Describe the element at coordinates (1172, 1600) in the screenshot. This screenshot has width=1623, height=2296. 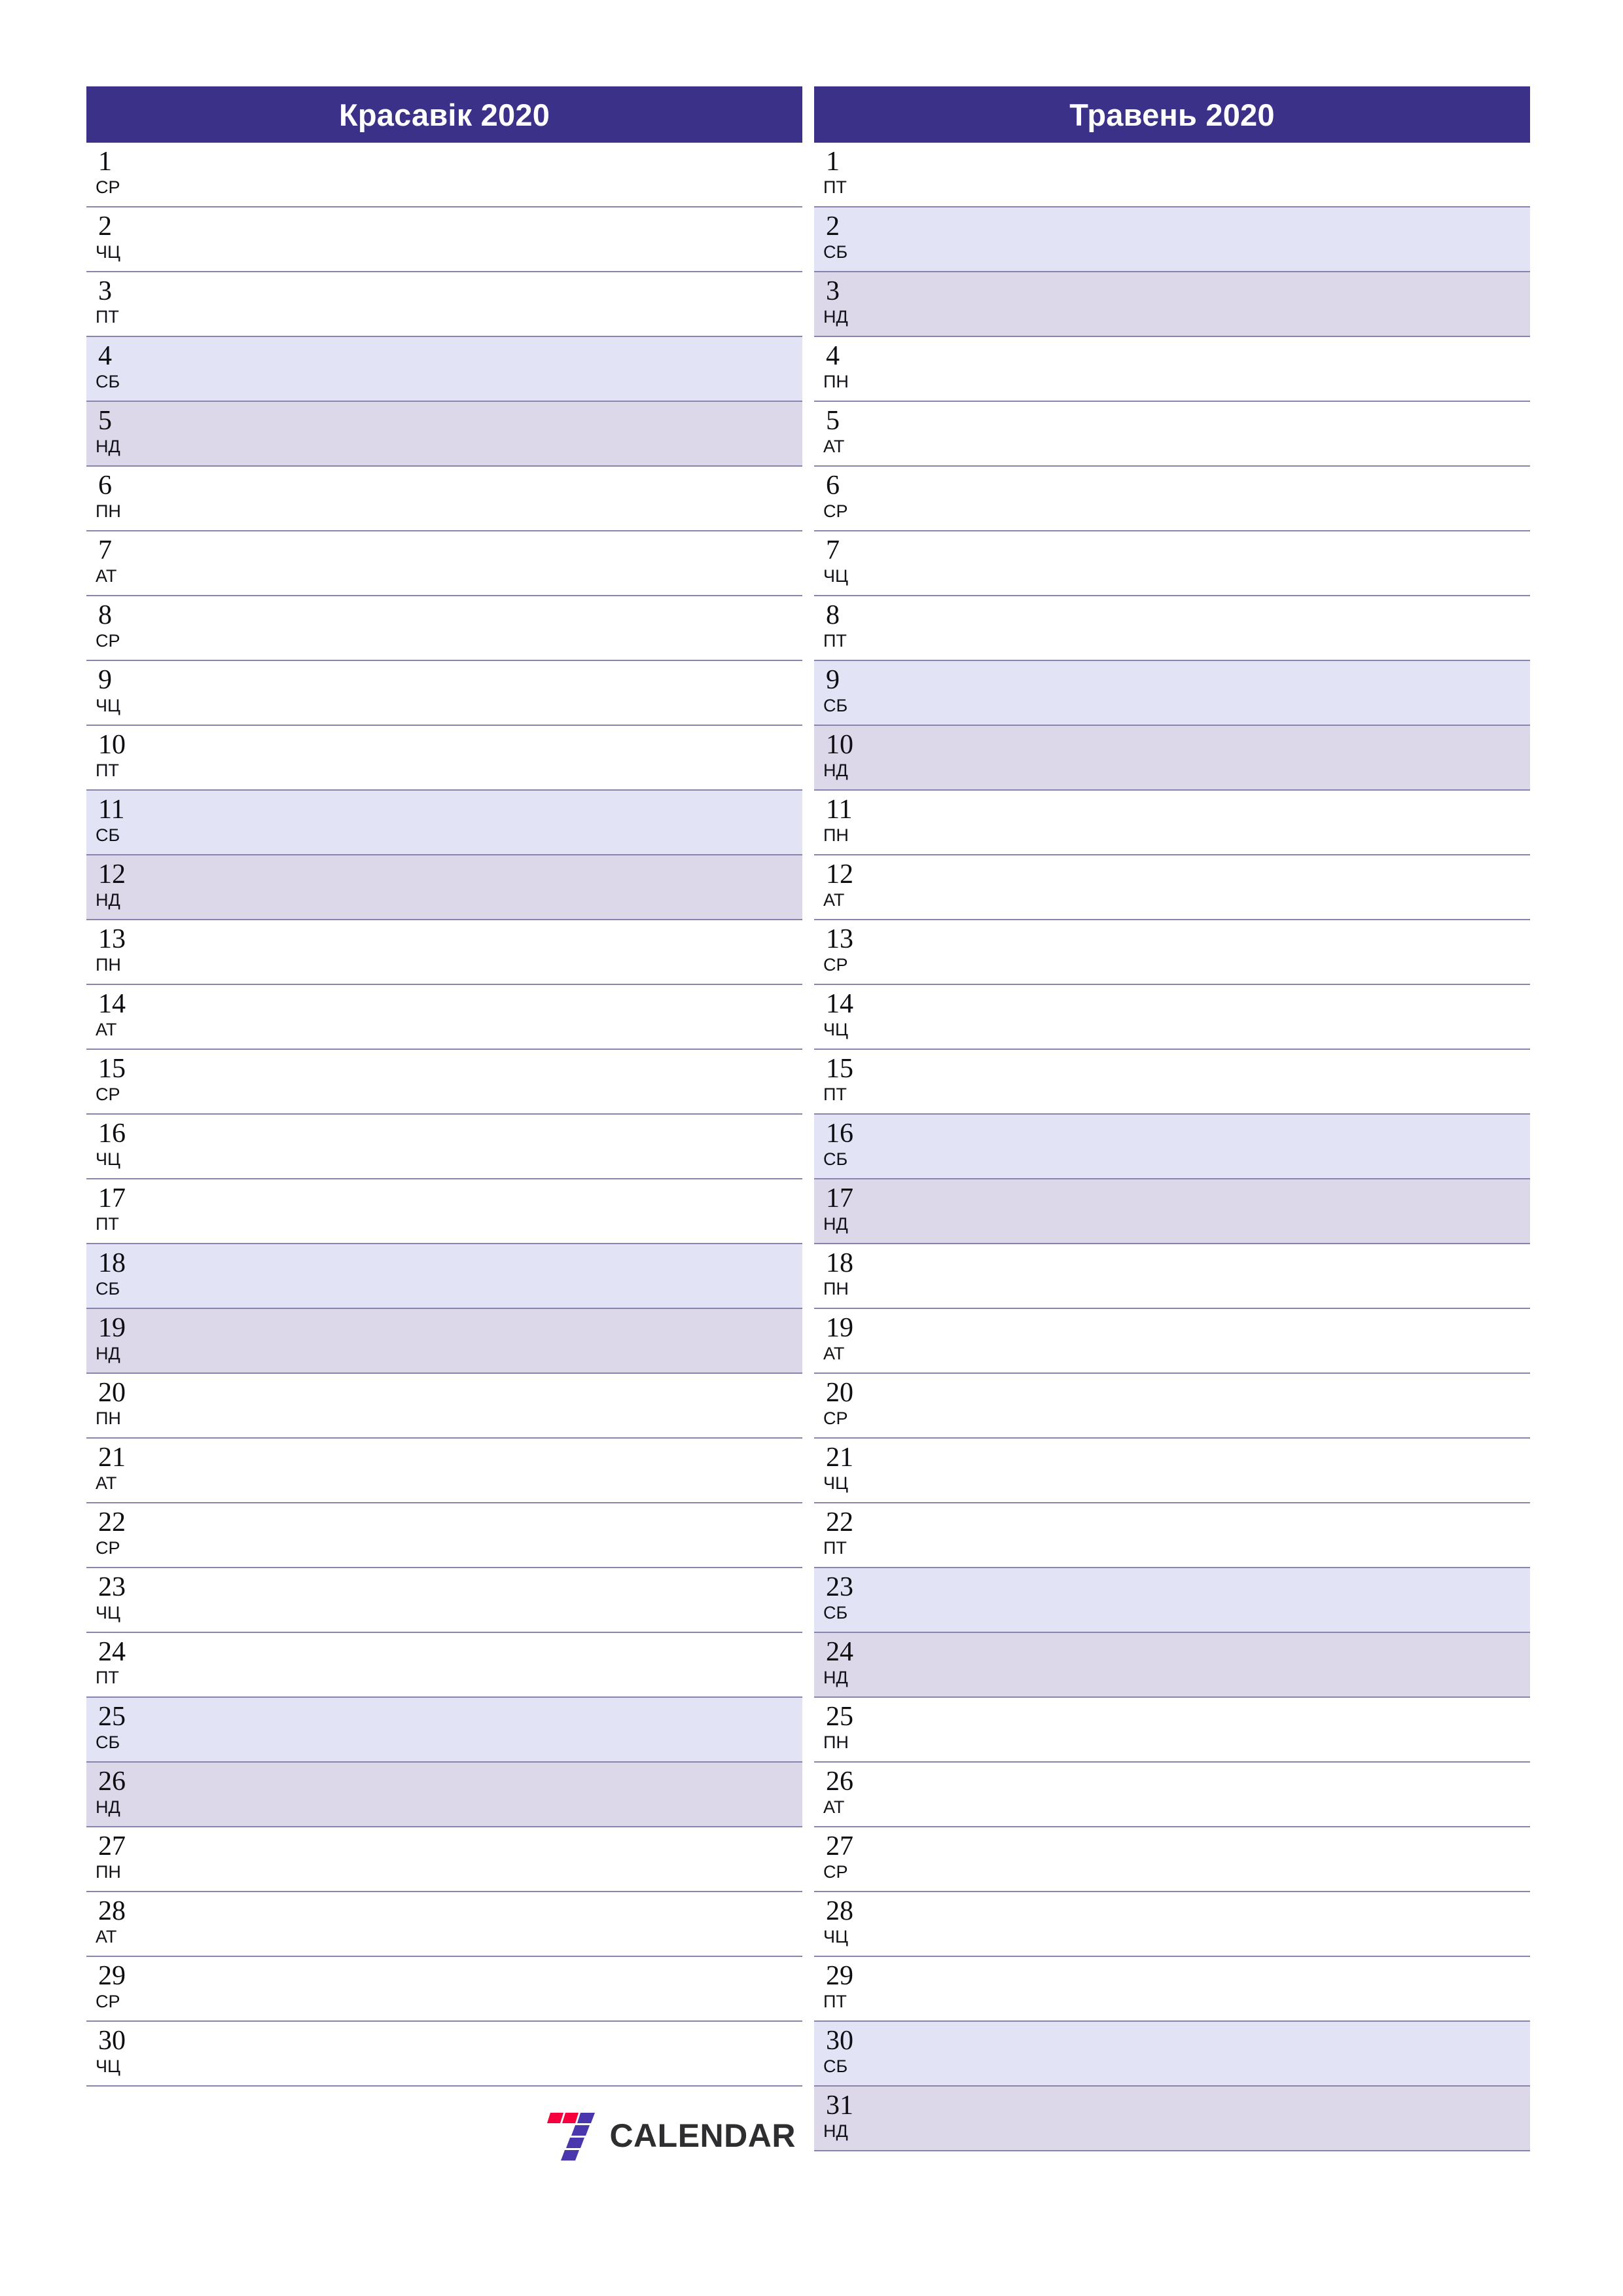
I see `day-row: 23 СБ` at that location.